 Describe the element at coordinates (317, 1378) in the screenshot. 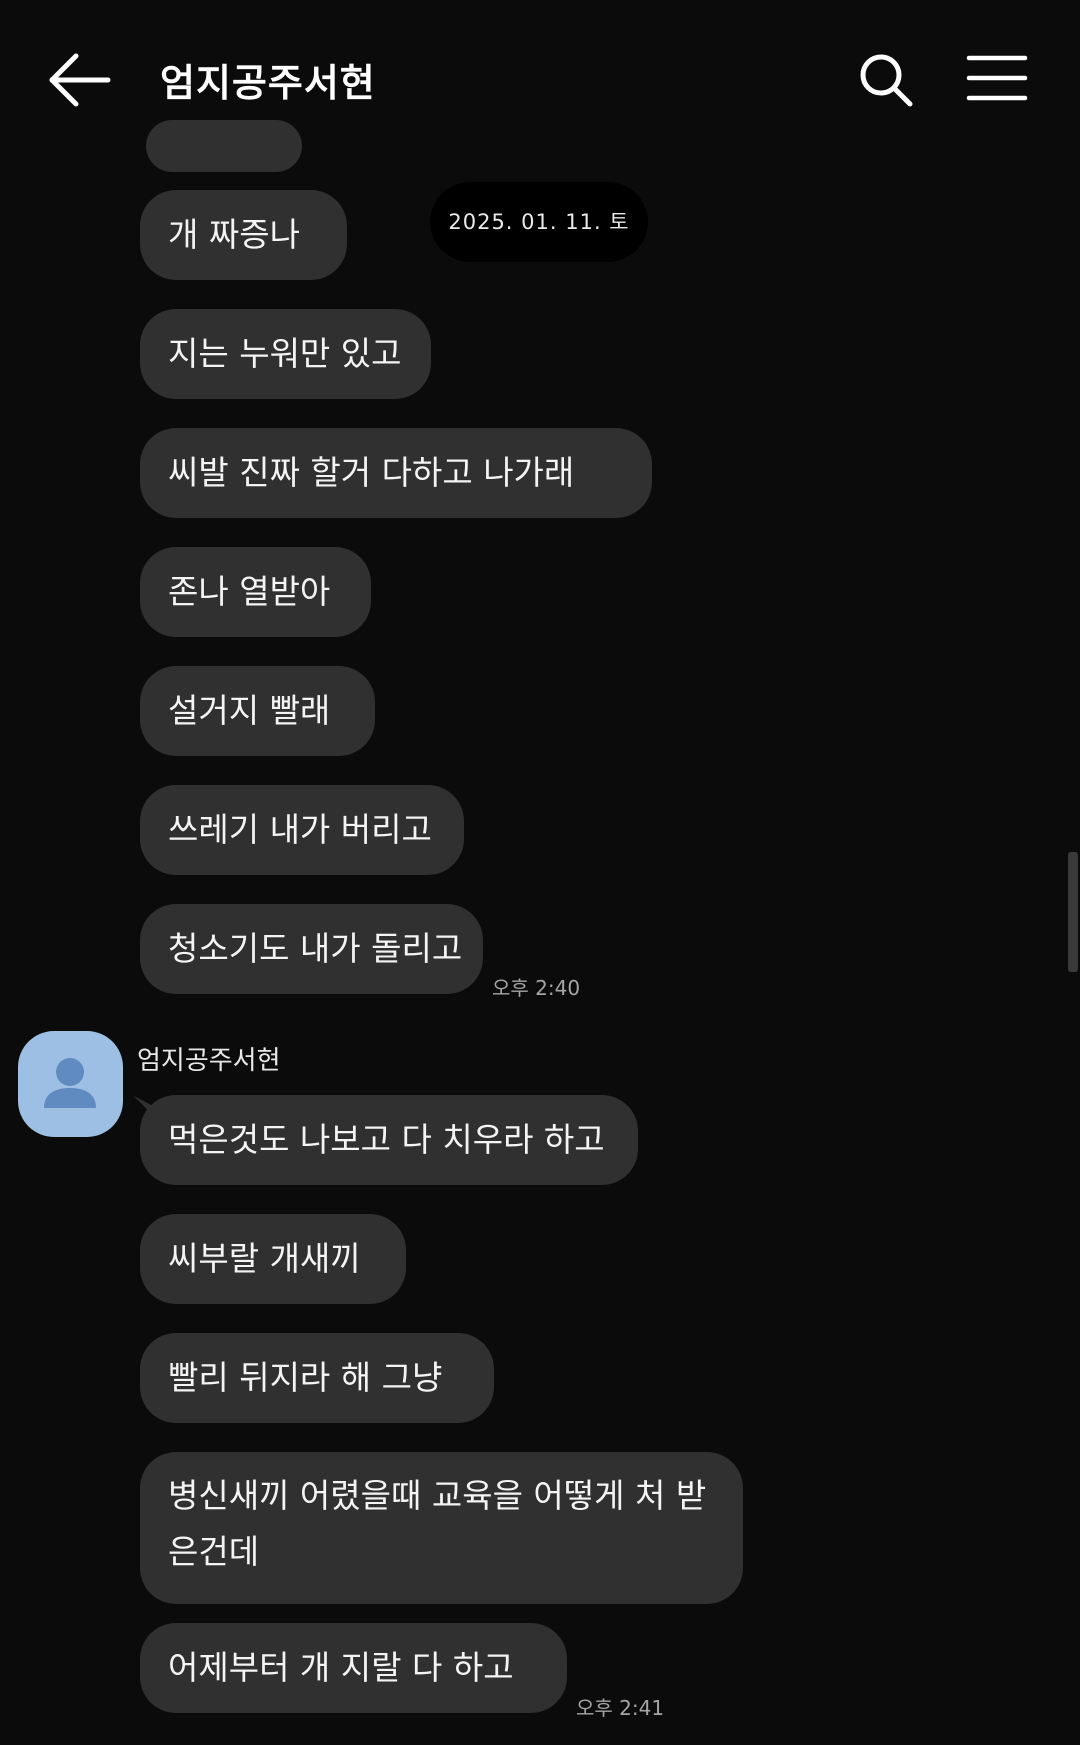

I see `message-bubble: 빨리 뒤지라 해 그냥` at that location.